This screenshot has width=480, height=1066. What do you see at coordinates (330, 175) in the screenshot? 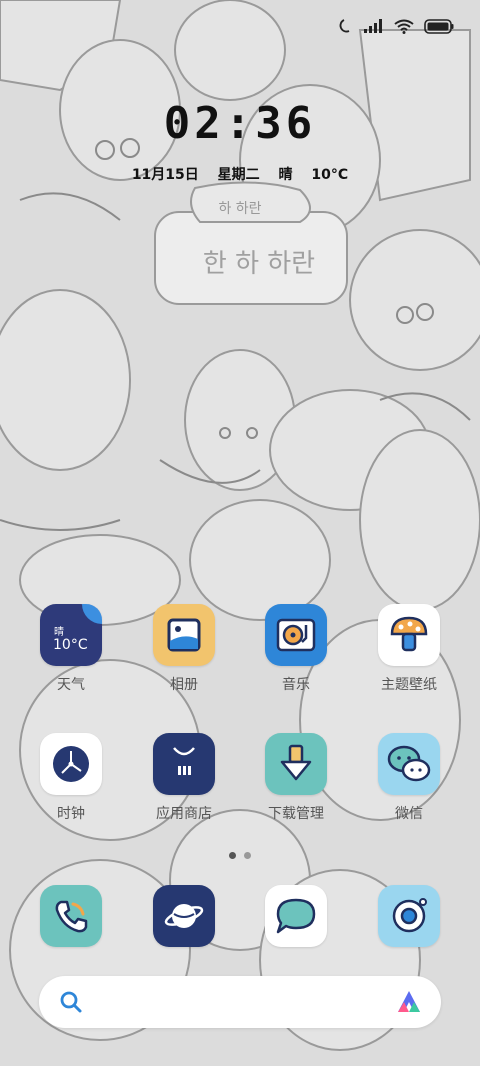
I see `temperature-text: 10°C` at bounding box center [330, 175].